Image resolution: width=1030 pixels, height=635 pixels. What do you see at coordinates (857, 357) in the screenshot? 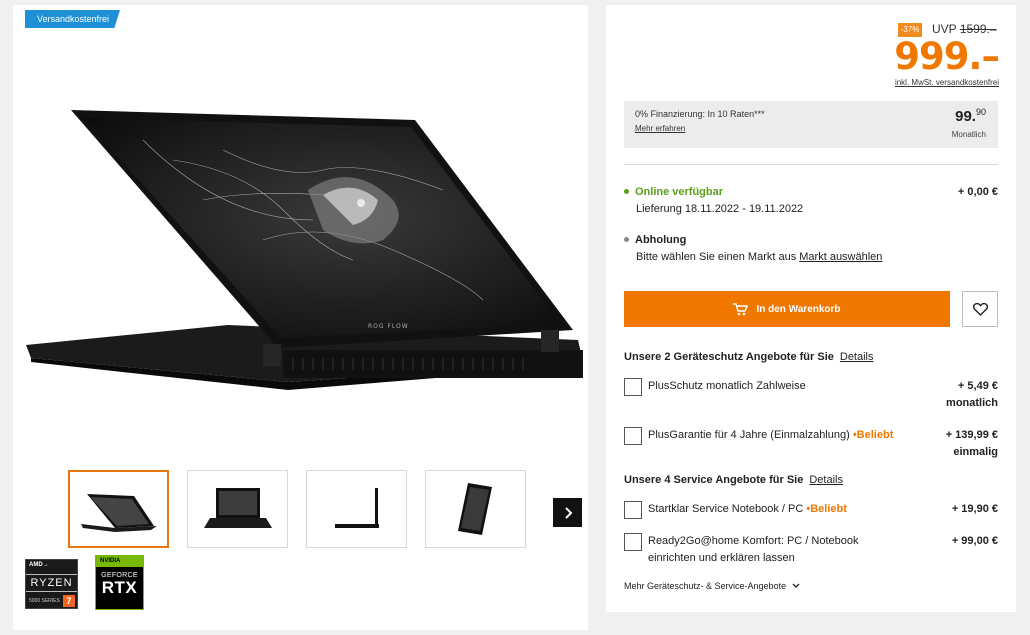
I see `protection-details-link: Details` at bounding box center [857, 357].